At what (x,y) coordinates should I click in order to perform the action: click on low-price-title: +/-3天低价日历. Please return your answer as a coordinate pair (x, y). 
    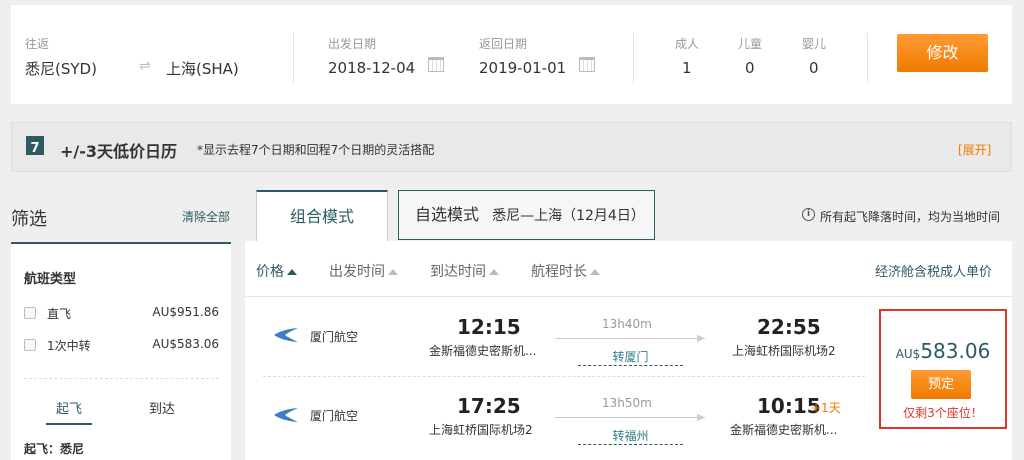
    Looking at the image, I should click on (119, 151).